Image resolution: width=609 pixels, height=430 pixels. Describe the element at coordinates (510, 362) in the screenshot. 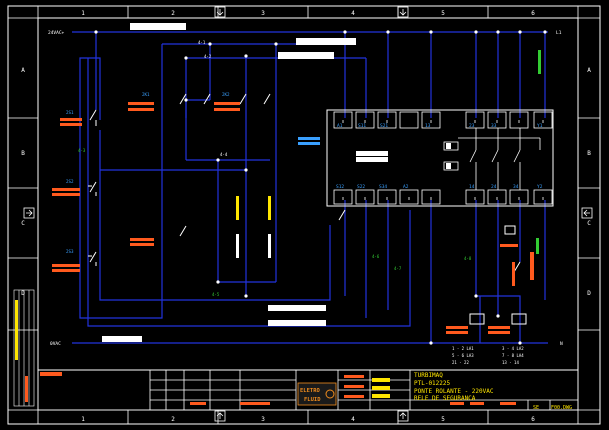

I see `legend-row: 13 - 14` at that location.